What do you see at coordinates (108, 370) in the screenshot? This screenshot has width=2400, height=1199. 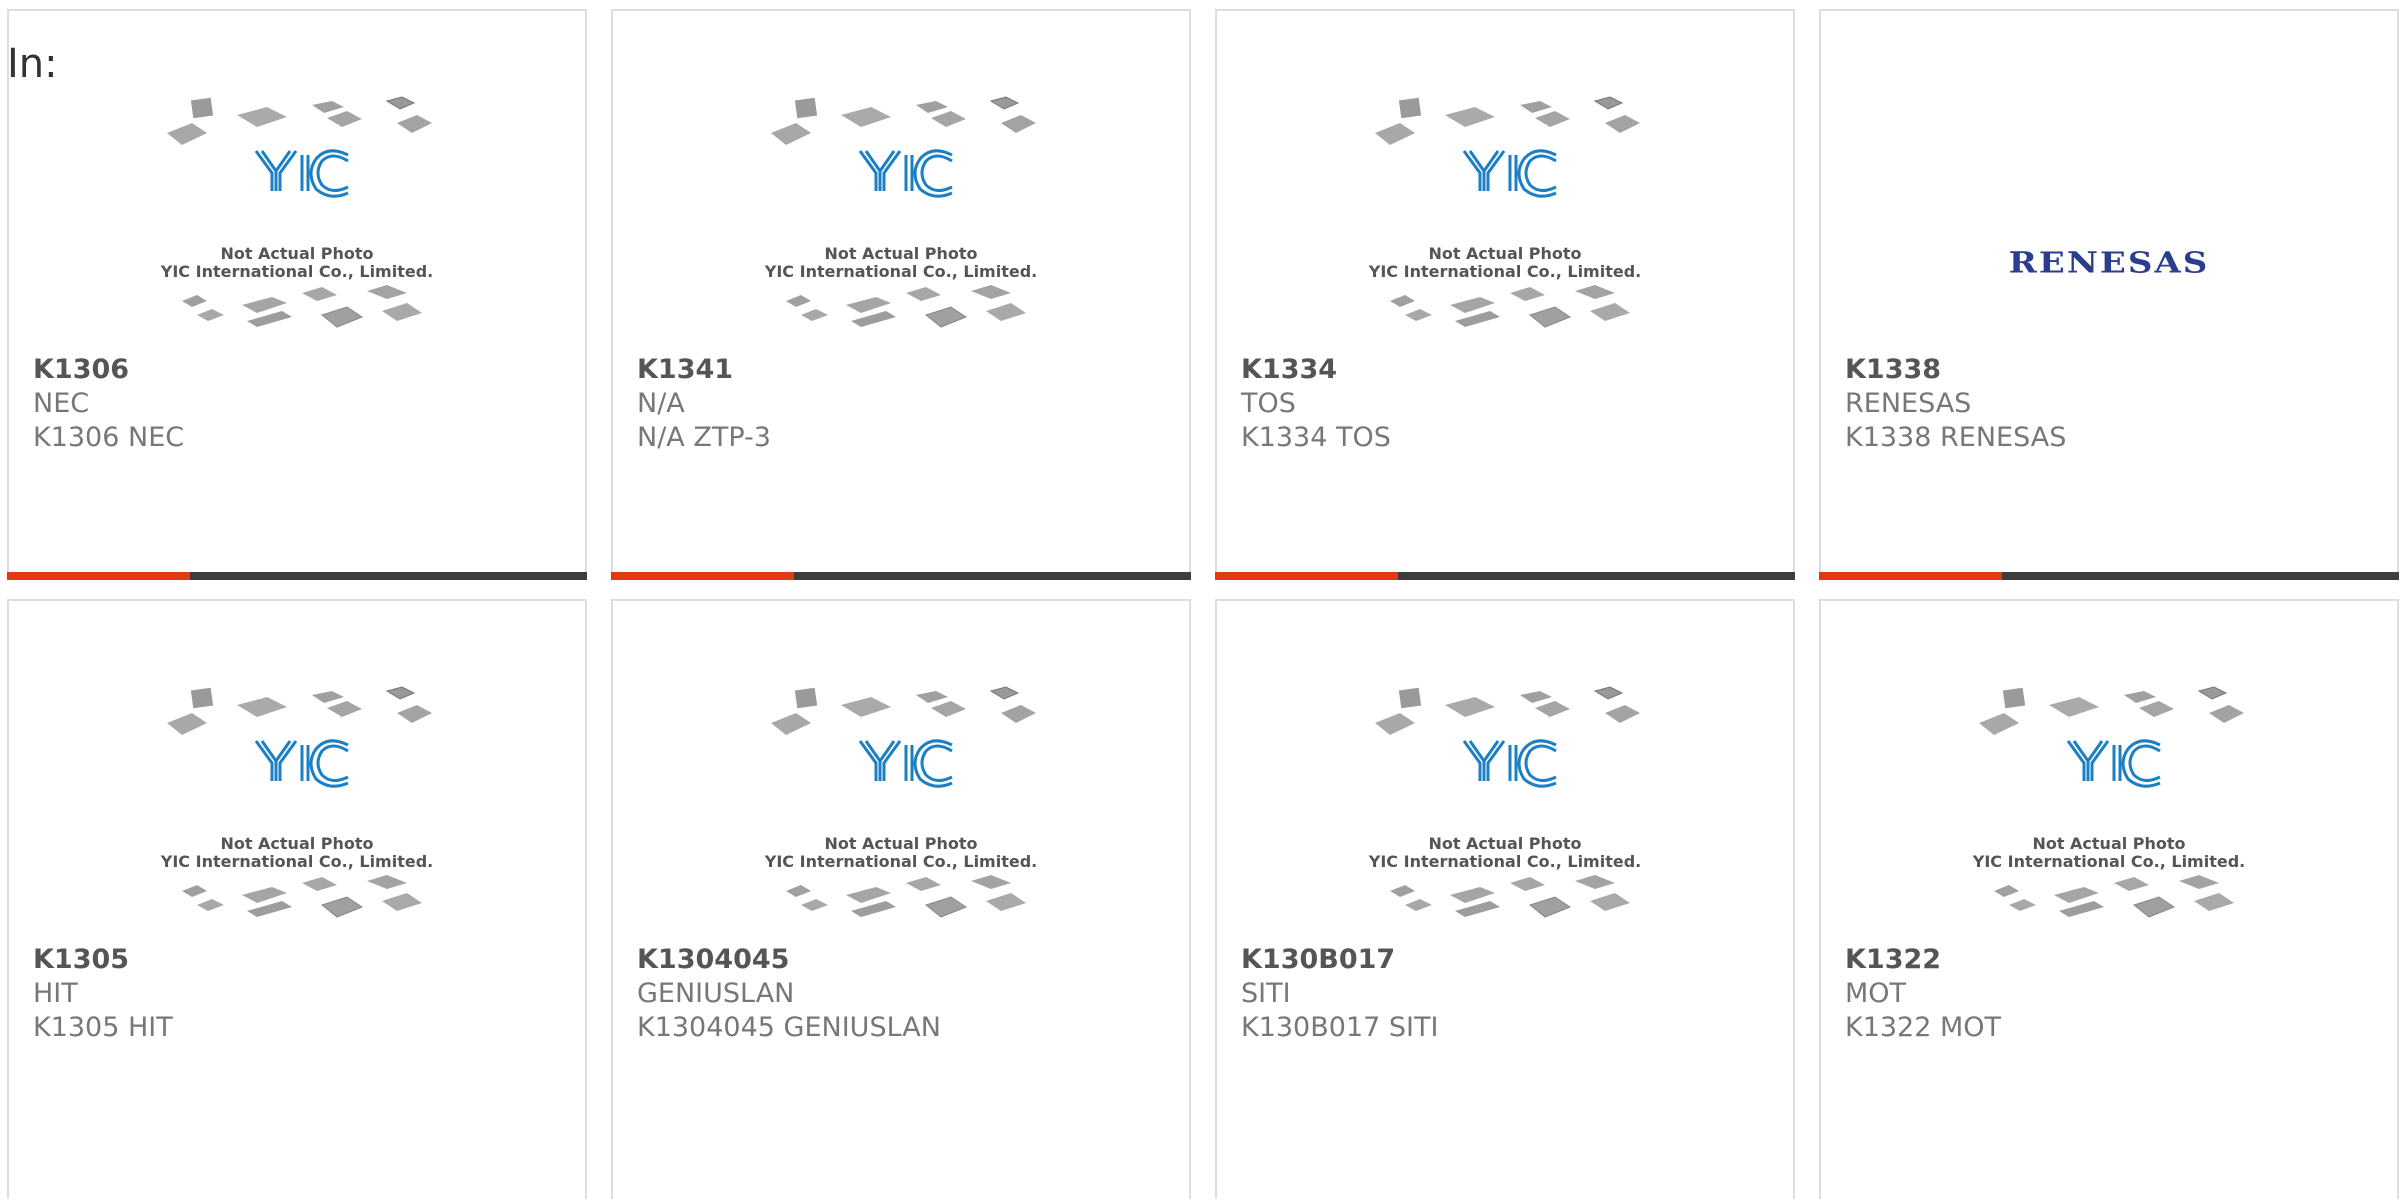 I see `part-number: K1306` at bounding box center [108, 370].